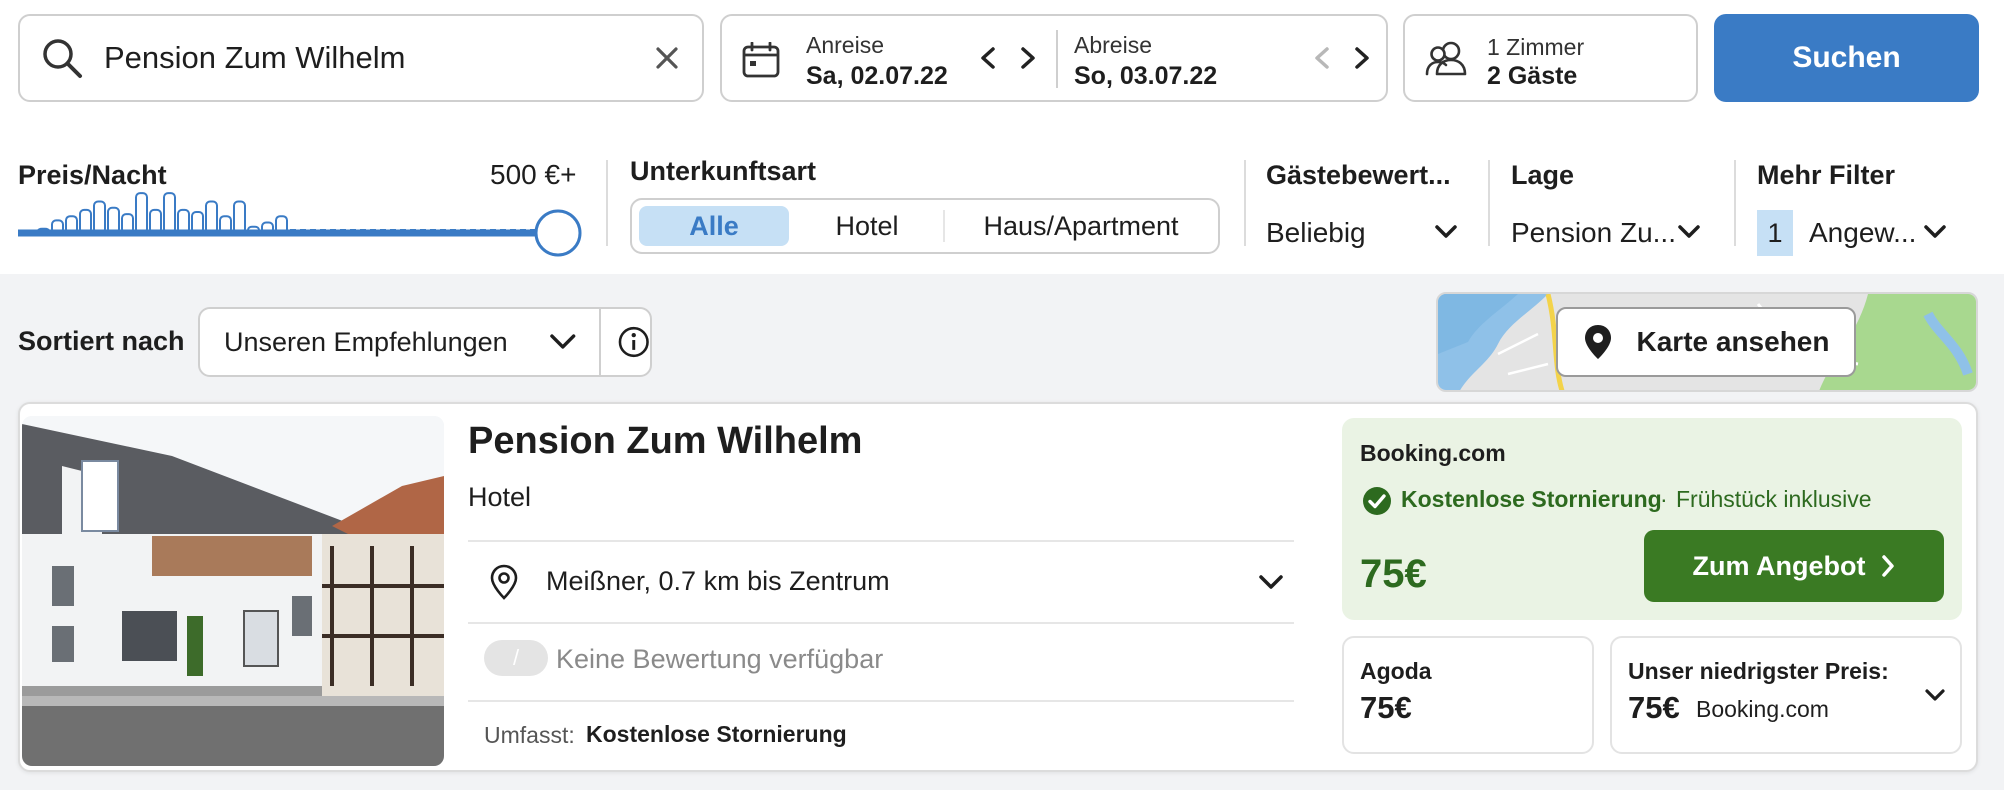  What do you see at coordinates (101, 341) in the screenshot?
I see `sort-label: Sortiert nach` at bounding box center [101, 341].